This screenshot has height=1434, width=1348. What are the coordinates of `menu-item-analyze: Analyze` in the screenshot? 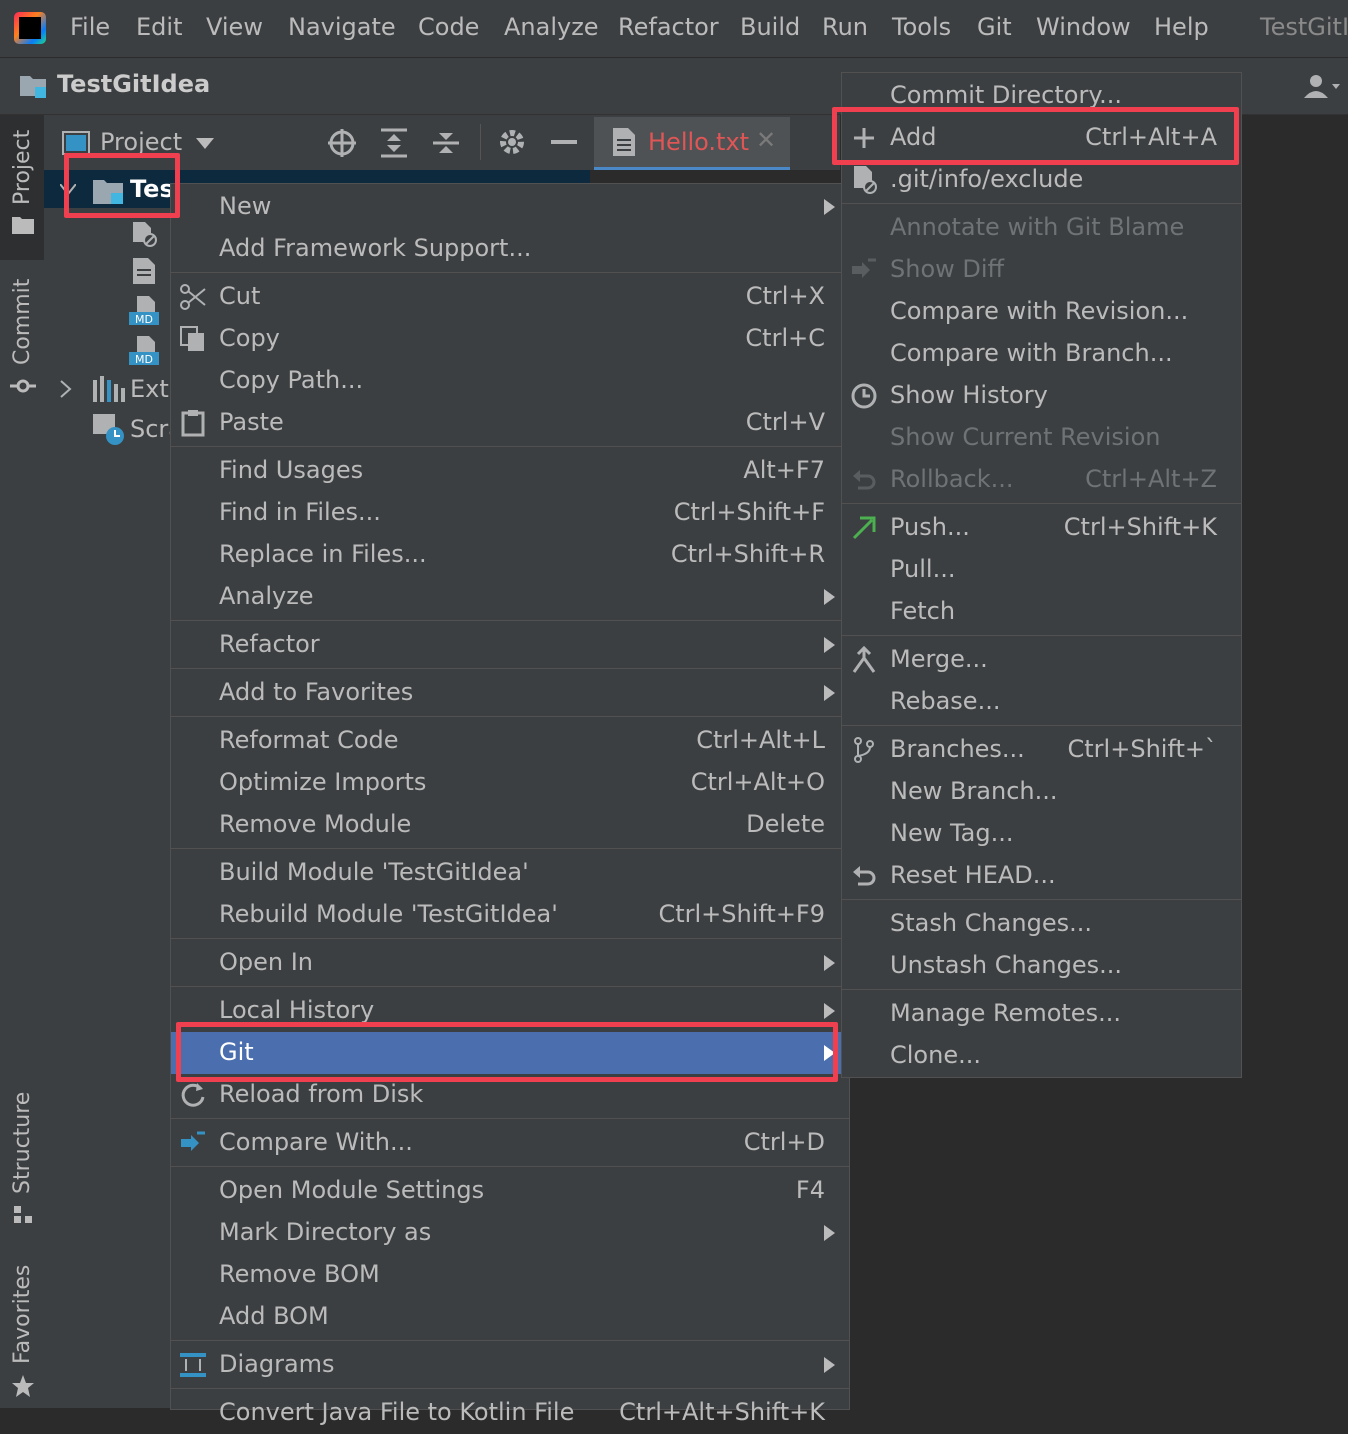 It's located at (510, 597).